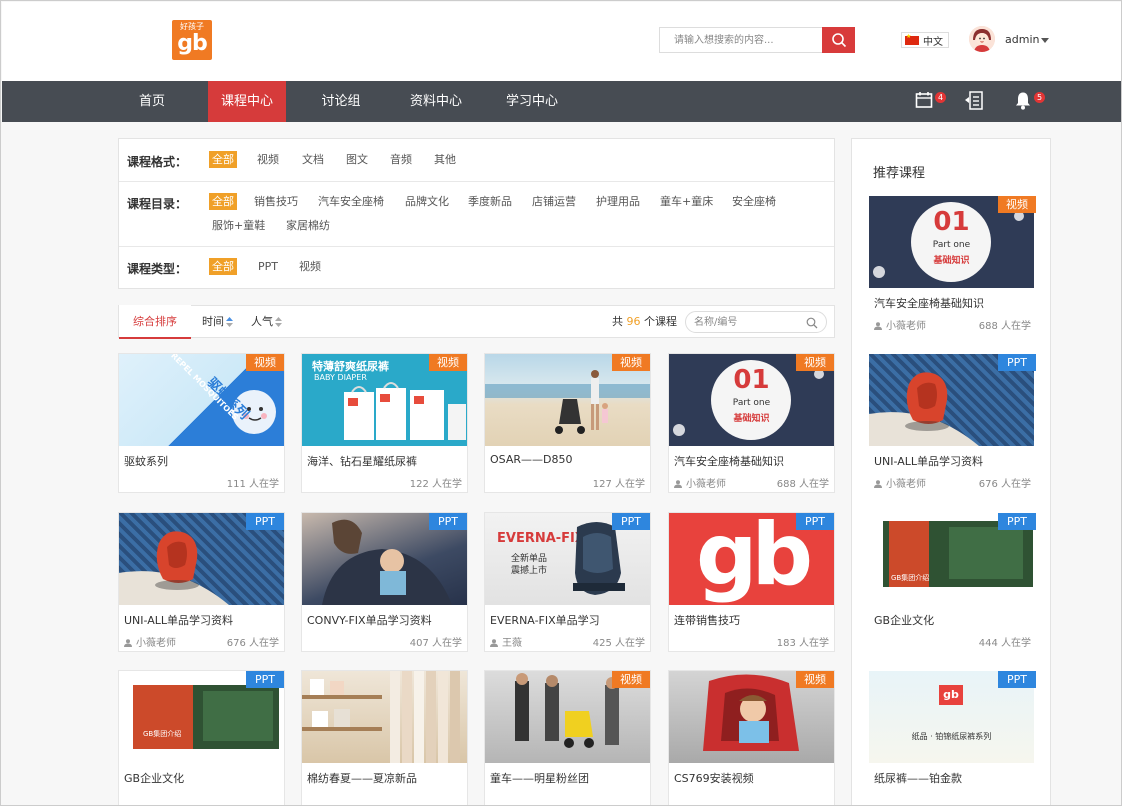  Describe the element at coordinates (445, 159) in the screenshot. I see `filter-option: 其他` at that location.